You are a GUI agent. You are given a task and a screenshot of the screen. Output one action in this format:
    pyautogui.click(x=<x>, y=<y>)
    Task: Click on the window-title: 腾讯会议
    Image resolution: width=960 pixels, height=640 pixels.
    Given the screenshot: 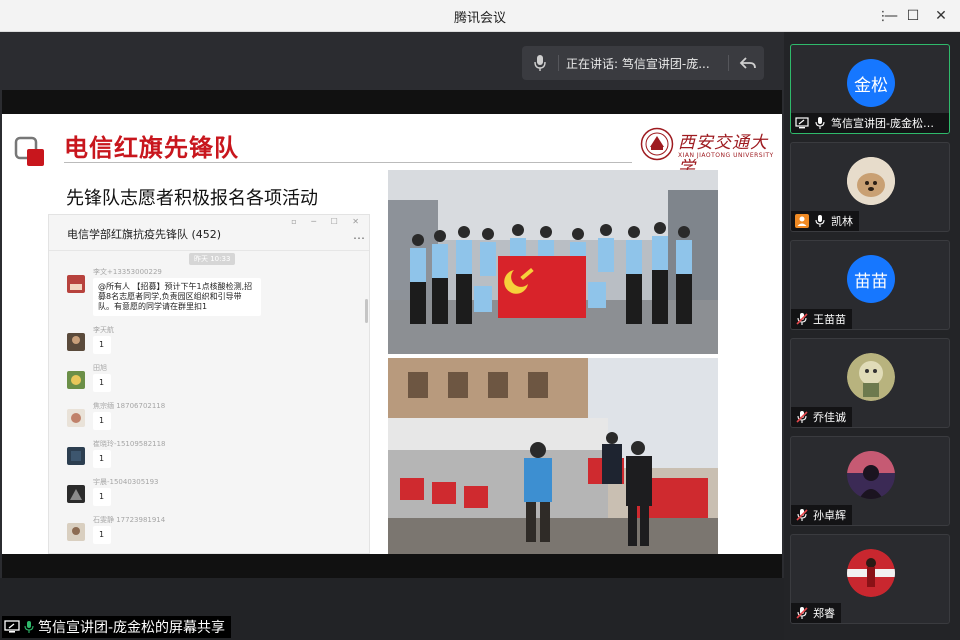 What is the action you would take?
    pyautogui.click(x=479, y=18)
    